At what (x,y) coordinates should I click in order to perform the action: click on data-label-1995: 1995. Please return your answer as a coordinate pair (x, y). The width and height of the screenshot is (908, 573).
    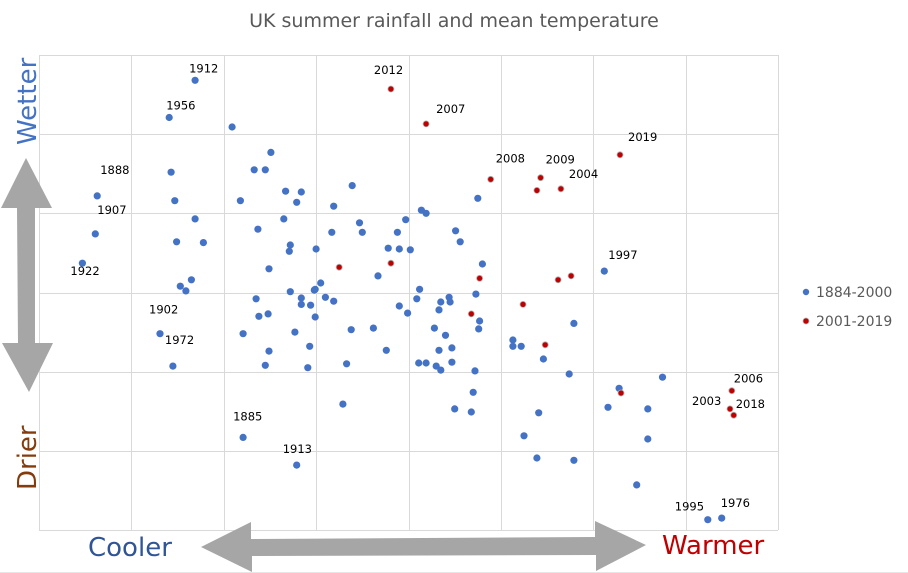
    Looking at the image, I should click on (689, 507).